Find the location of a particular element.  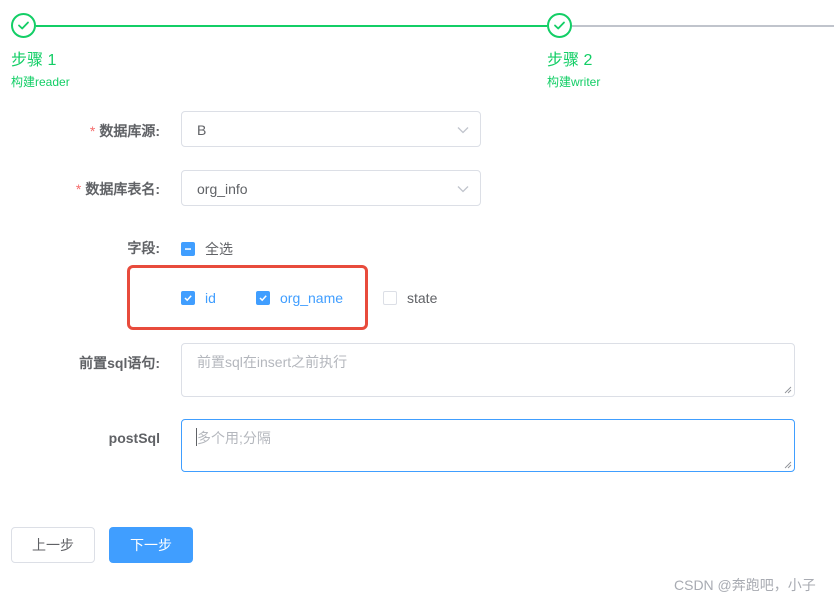

step-line-trailing is located at coordinates (703, 26).